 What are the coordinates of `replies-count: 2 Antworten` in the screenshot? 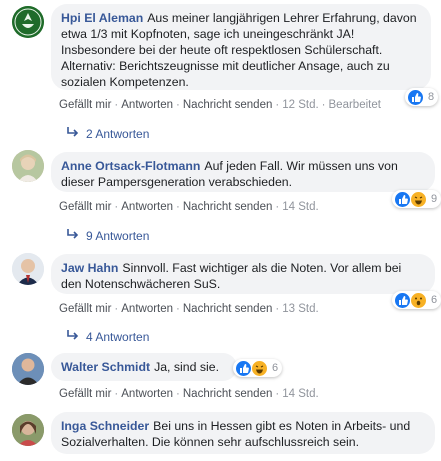 It's located at (117, 134).